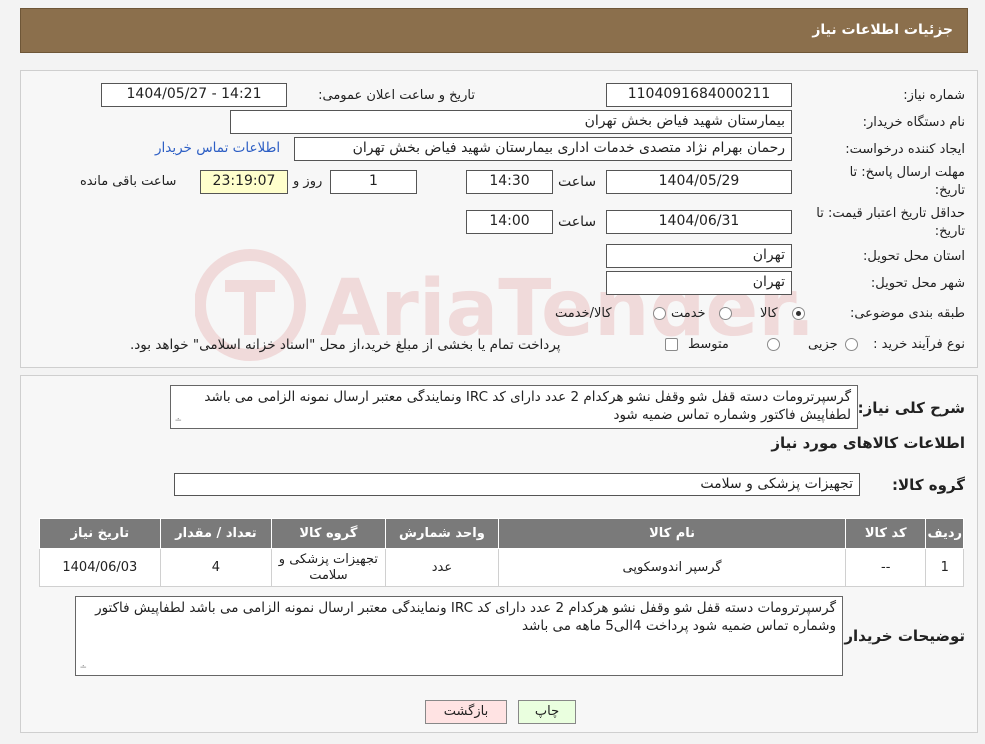 The width and height of the screenshot is (985, 744). What do you see at coordinates (216, 567) in the screenshot?
I see `cell-qty: 4` at bounding box center [216, 567].